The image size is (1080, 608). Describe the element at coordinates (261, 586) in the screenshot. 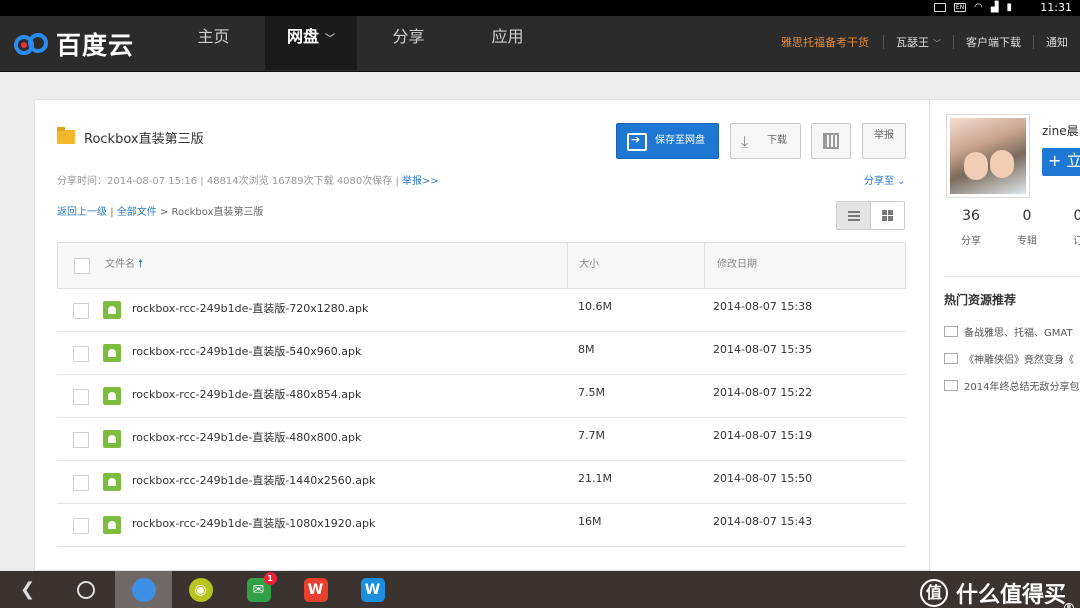

I see `chat-app-icon: ✉ 1` at that location.